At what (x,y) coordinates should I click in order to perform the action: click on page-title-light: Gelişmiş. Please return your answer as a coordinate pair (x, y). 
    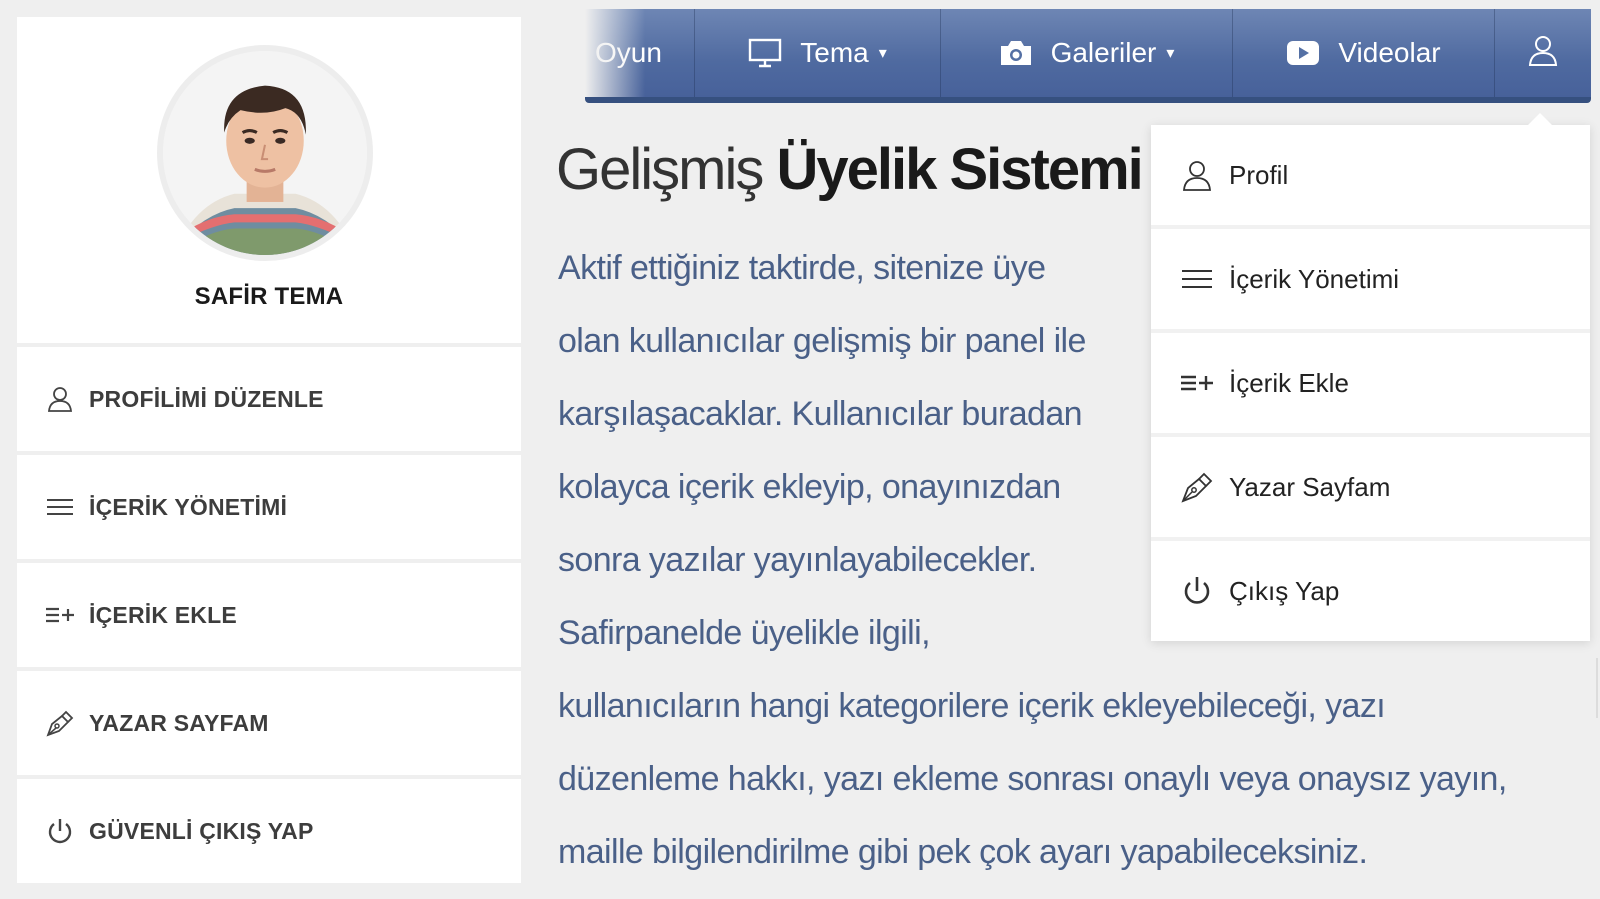
    Looking at the image, I should click on (666, 169).